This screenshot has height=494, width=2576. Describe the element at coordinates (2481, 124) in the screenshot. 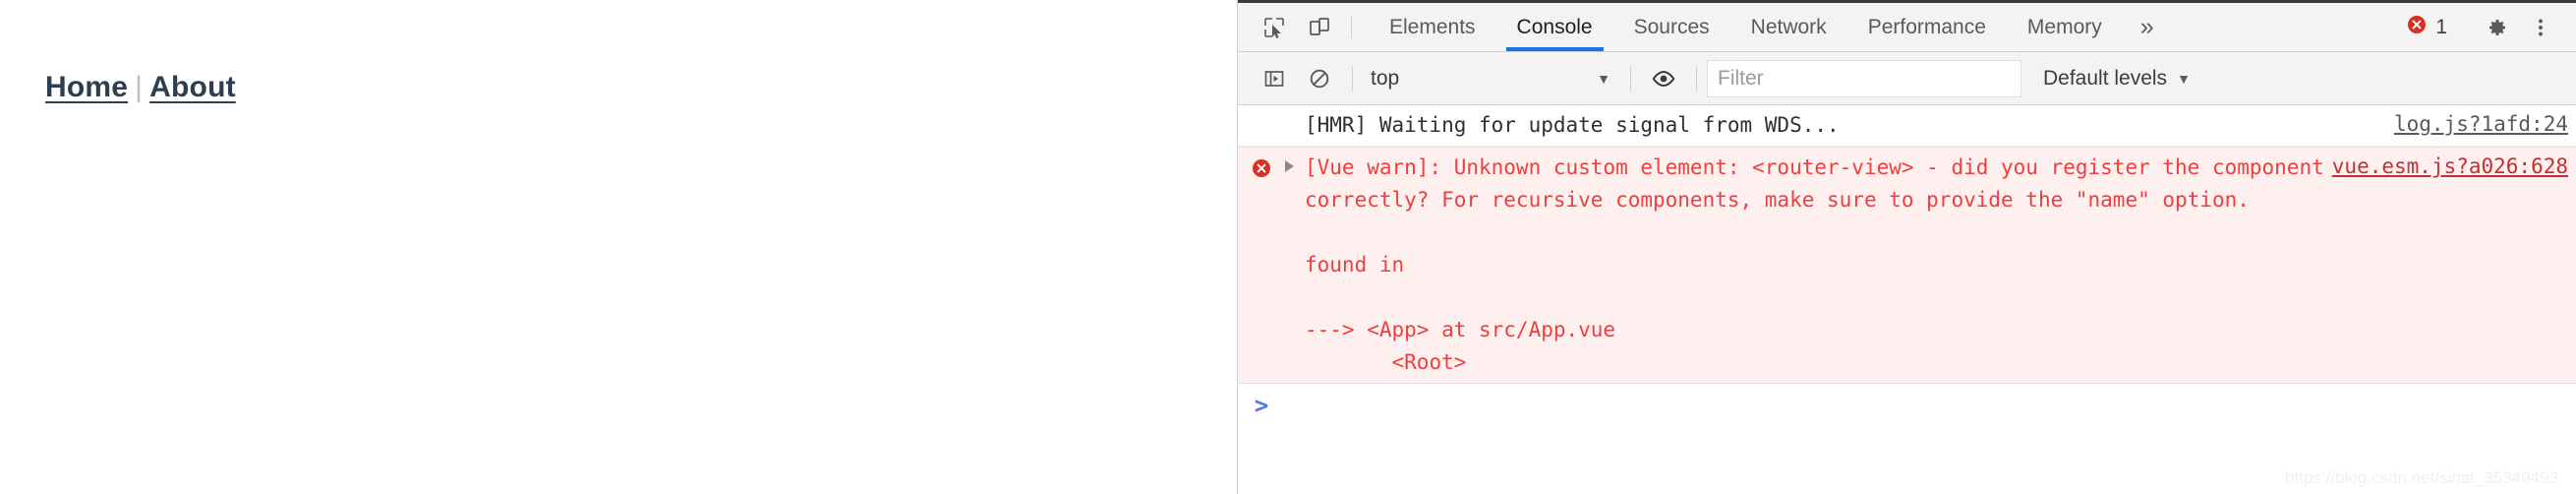

I see `console-message-source-link: log.js?1afd:24` at that location.